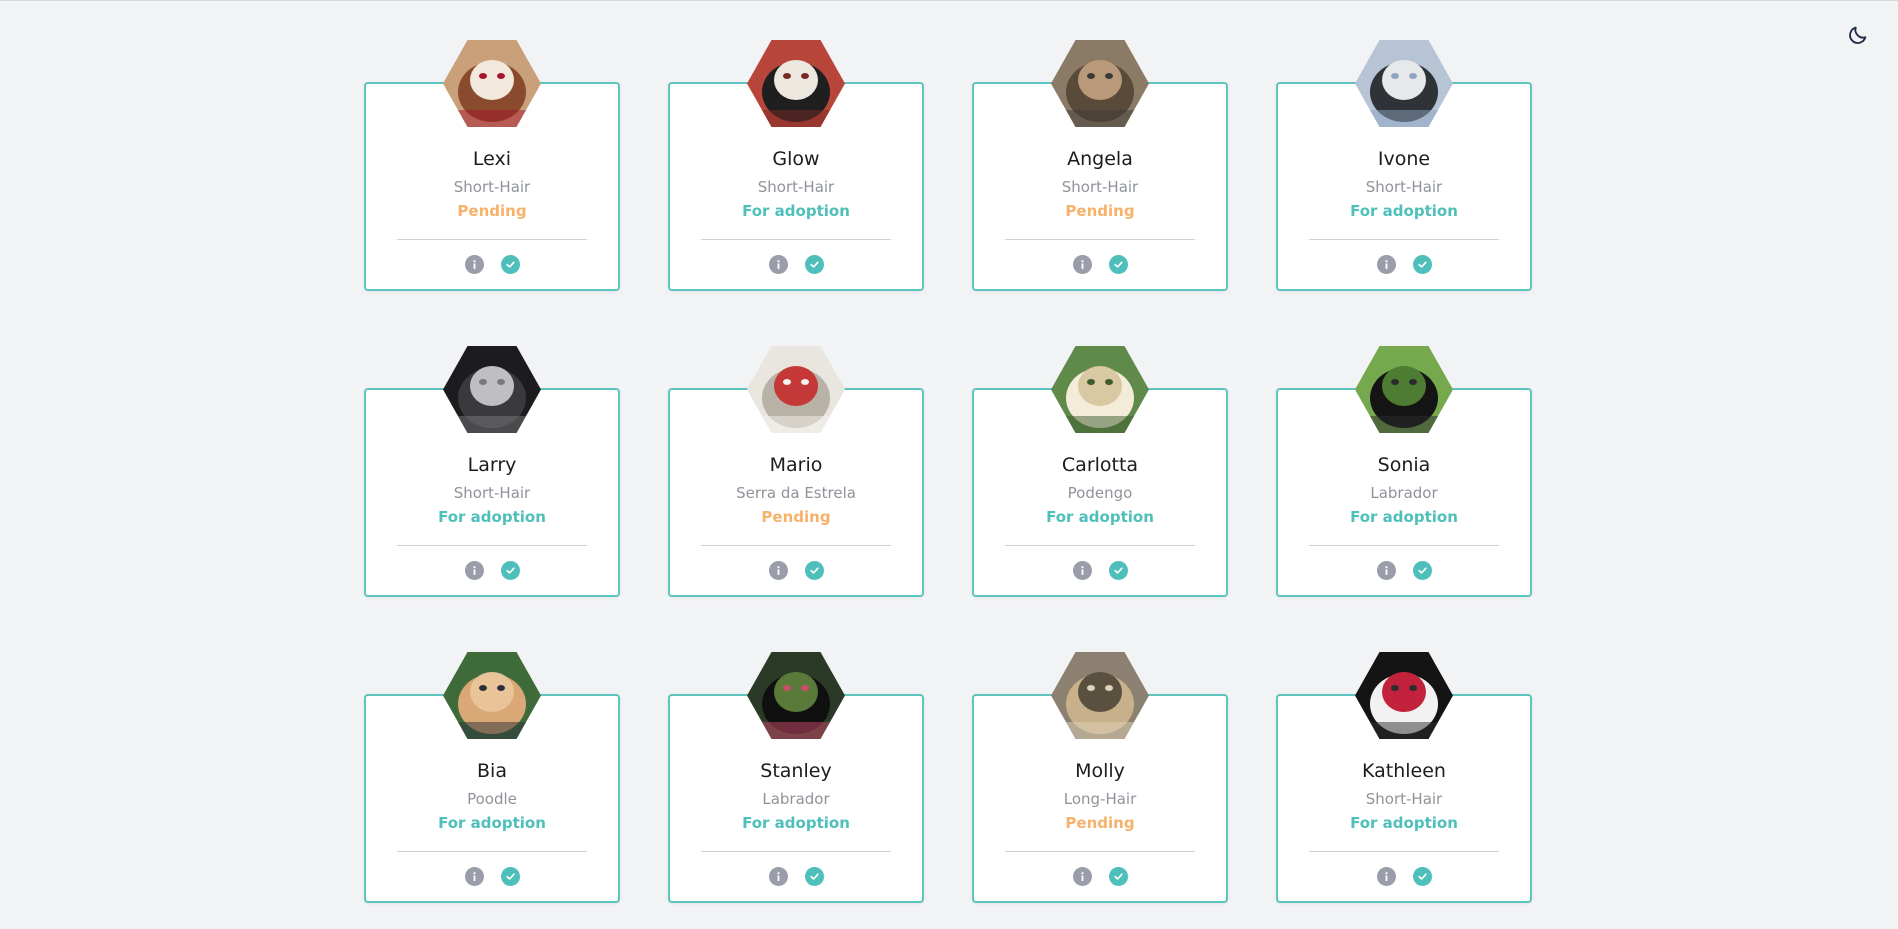 The width and height of the screenshot is (1898, 929). I want to click on pet-card: Larry Short-Hair For adoption, so click(492, 474).